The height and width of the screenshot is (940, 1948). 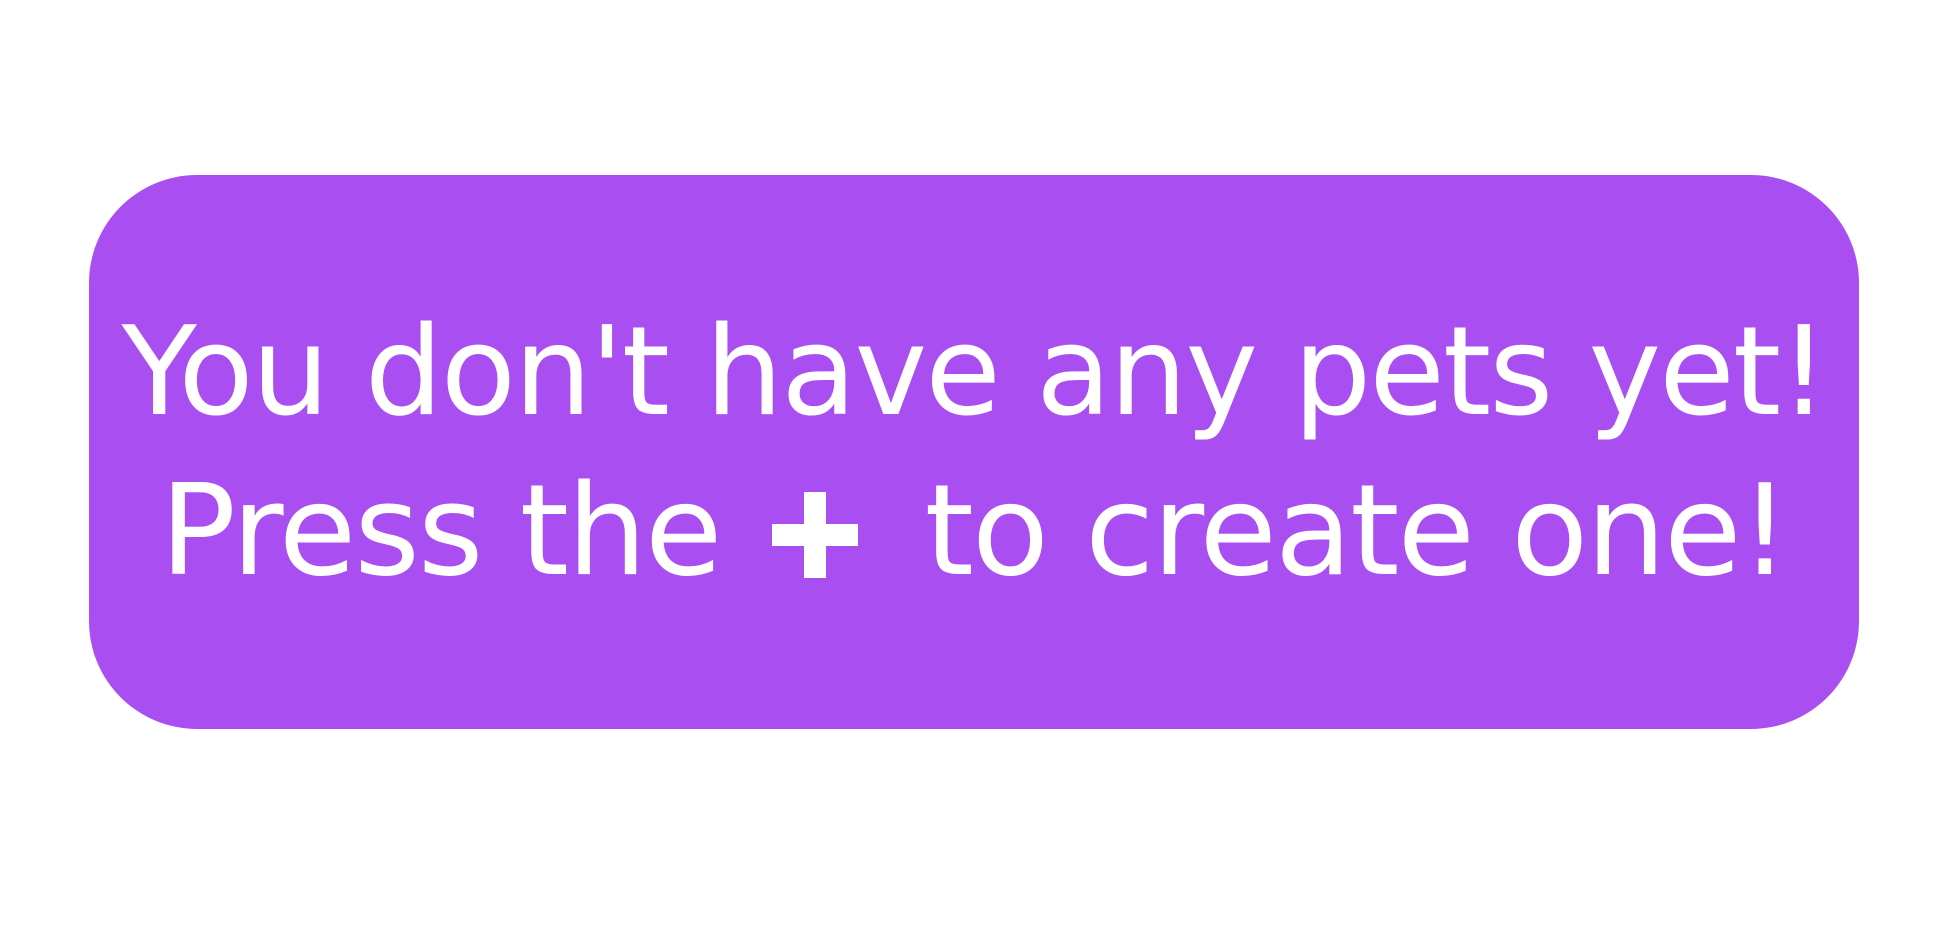 I want to click on plus-icon, so click(x=815, y=534).